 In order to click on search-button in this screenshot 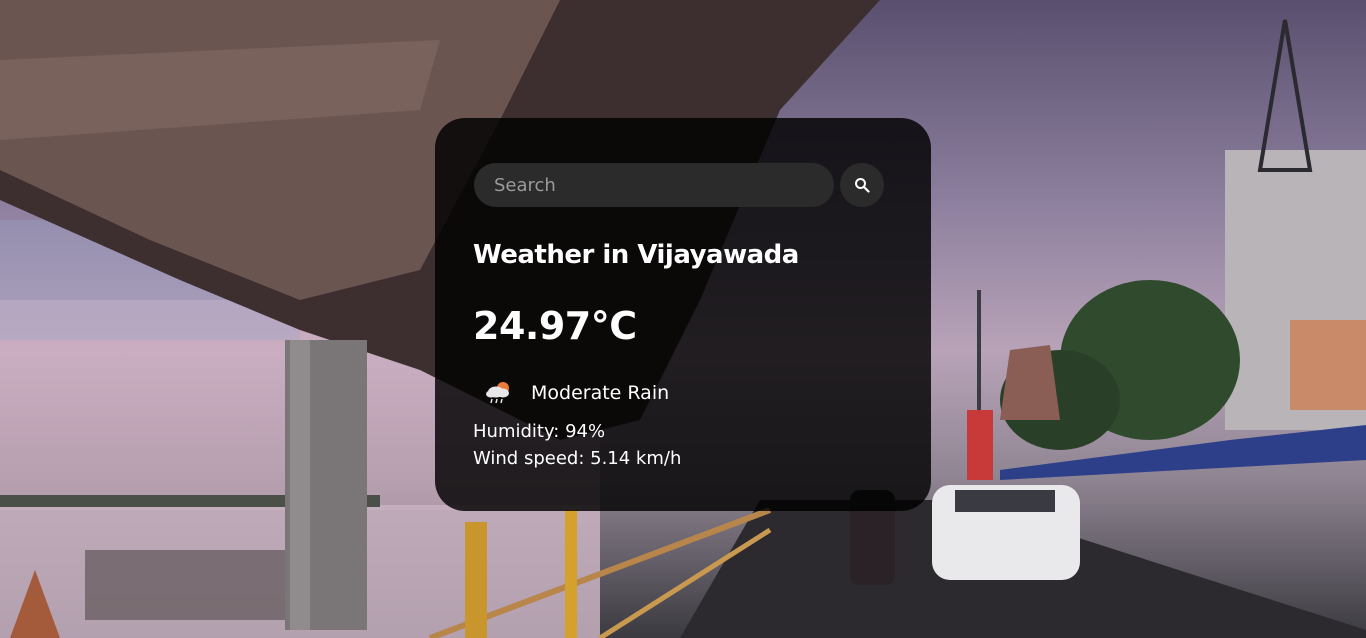, I will do `click(862, 185)`.